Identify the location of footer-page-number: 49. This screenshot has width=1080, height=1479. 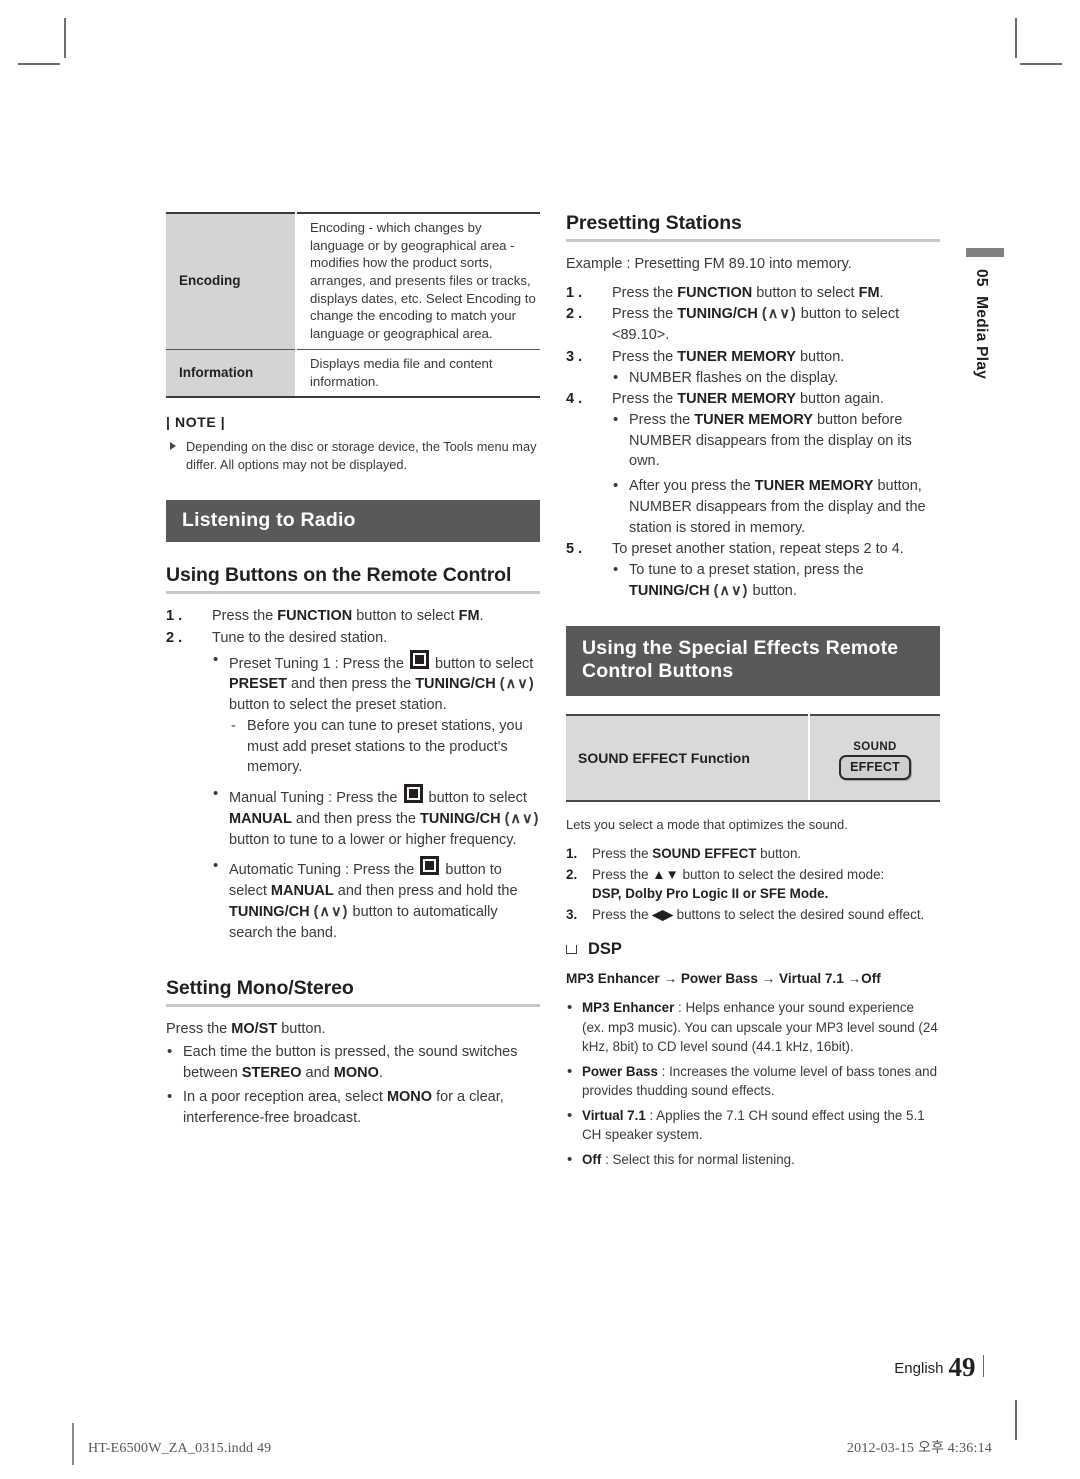
(962, 1367).